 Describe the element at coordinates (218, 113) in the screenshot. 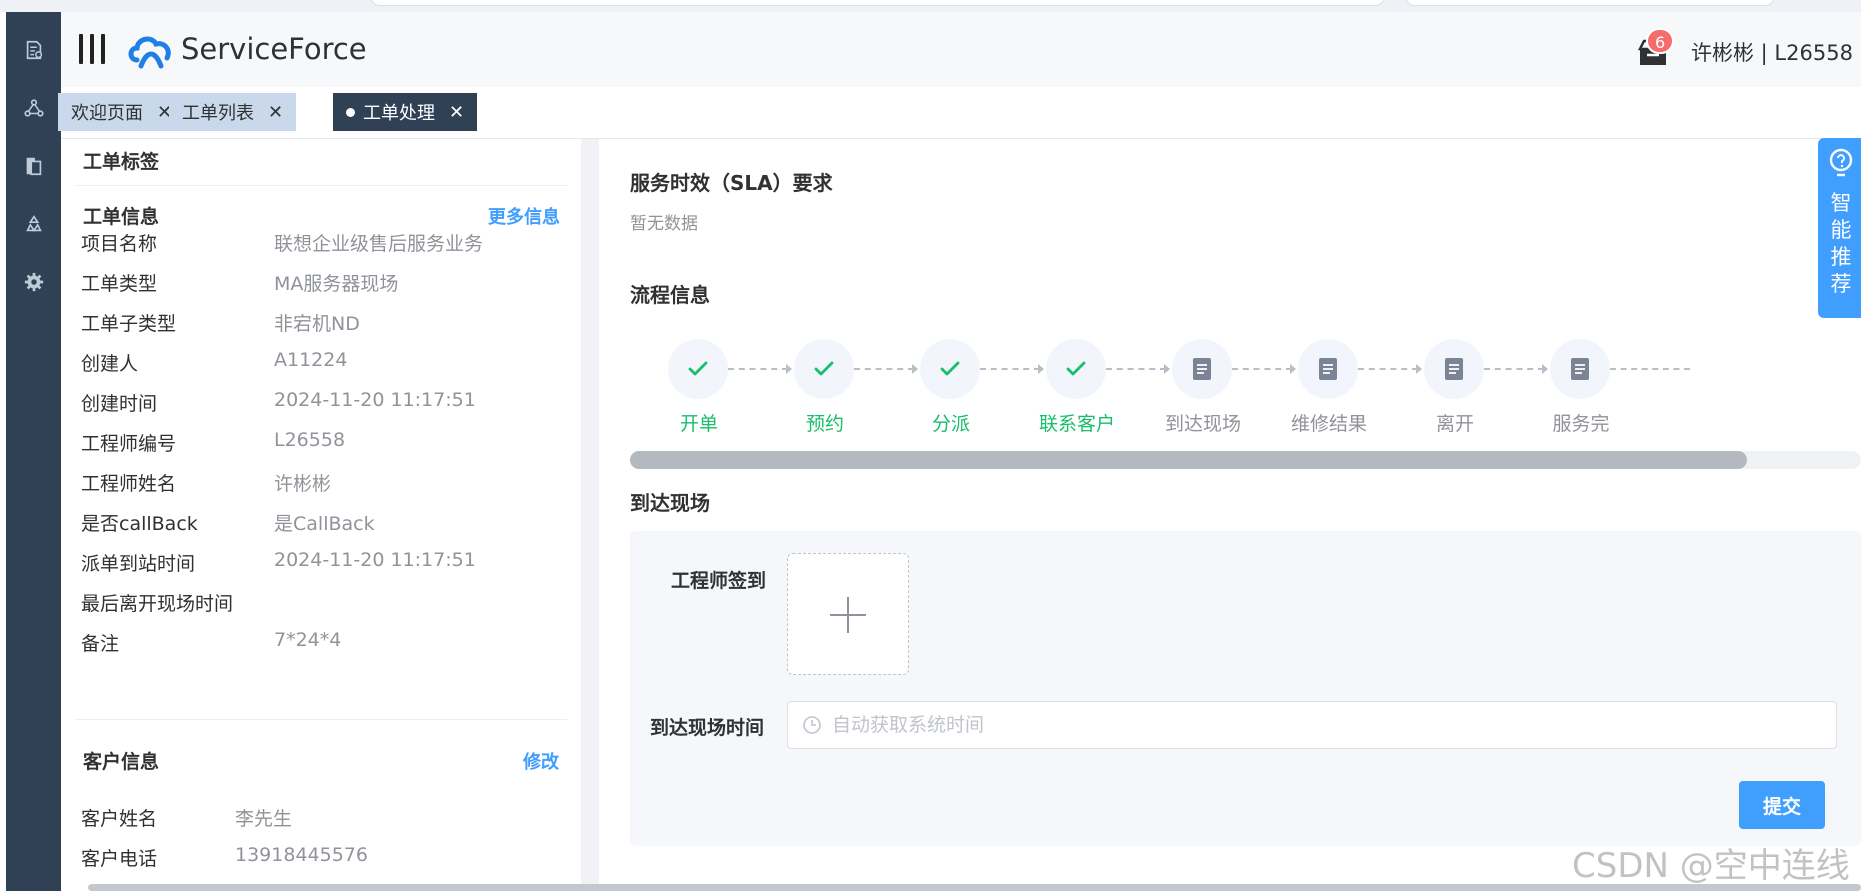

I see `tab-label: 工单列表` at that location.